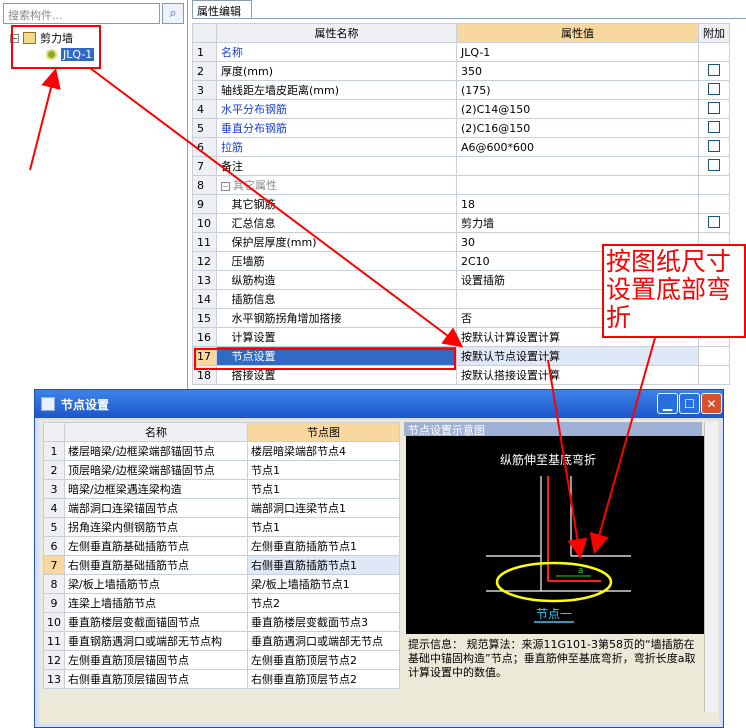 Image resolution: width=746 pixels, height=728 pixels. What do you see at coordinates (222, 9) in the screenshot?
I see `tab-property-edit: 属性编辑` at bounding box center [222, 9].